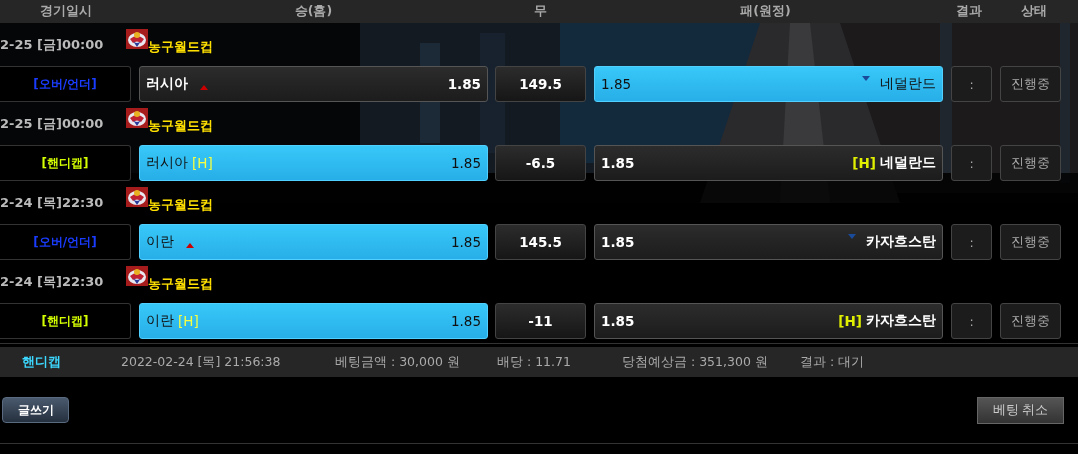 The image size is (1078, 454). I want to click on column-header: 결과, so click(968, 11).